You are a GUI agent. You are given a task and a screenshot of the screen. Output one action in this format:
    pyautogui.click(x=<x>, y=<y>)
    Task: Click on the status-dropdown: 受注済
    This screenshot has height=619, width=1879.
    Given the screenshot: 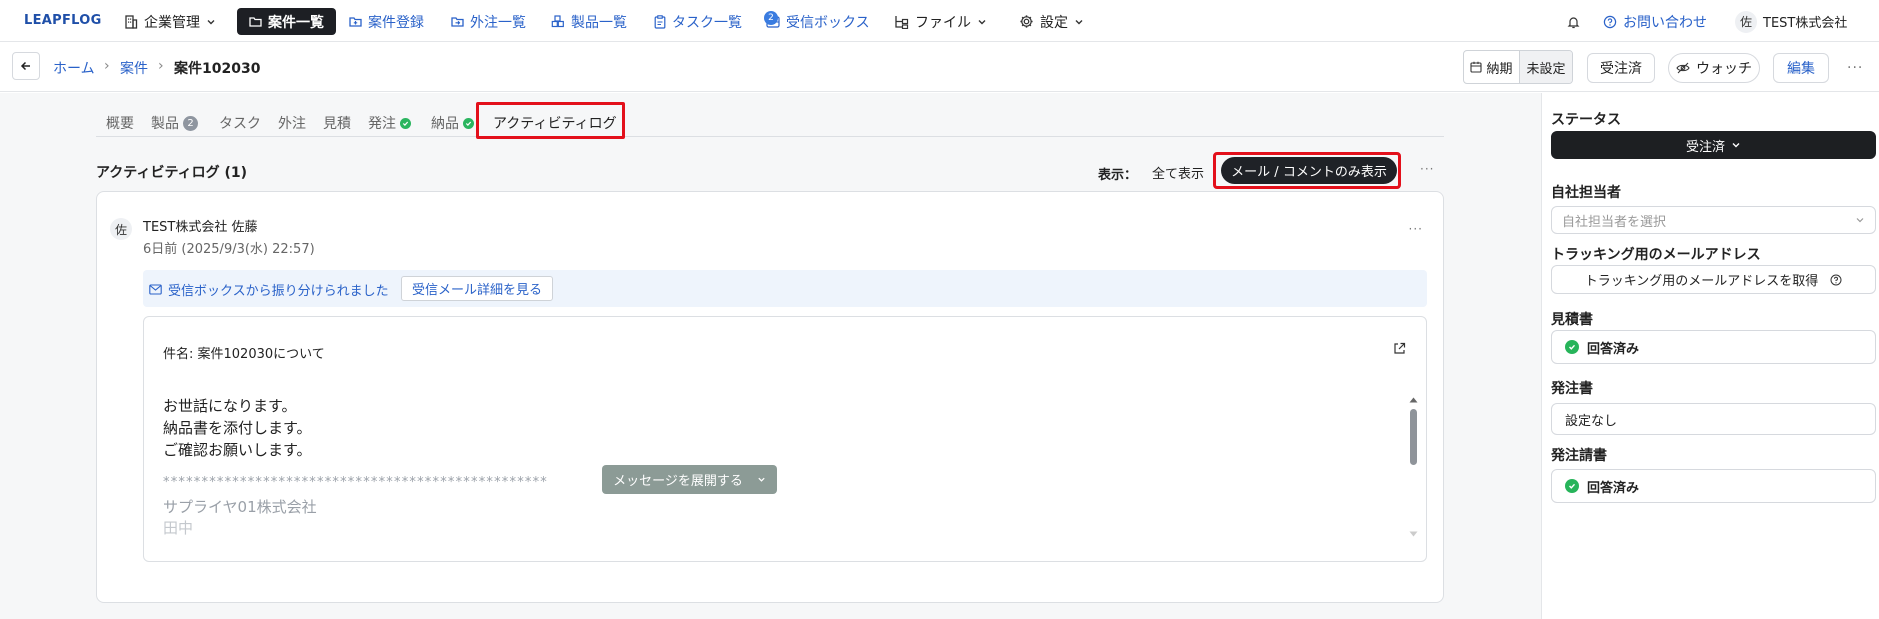 What is the action you would take?
    pyautogui.click(x=1713, y=145)
    